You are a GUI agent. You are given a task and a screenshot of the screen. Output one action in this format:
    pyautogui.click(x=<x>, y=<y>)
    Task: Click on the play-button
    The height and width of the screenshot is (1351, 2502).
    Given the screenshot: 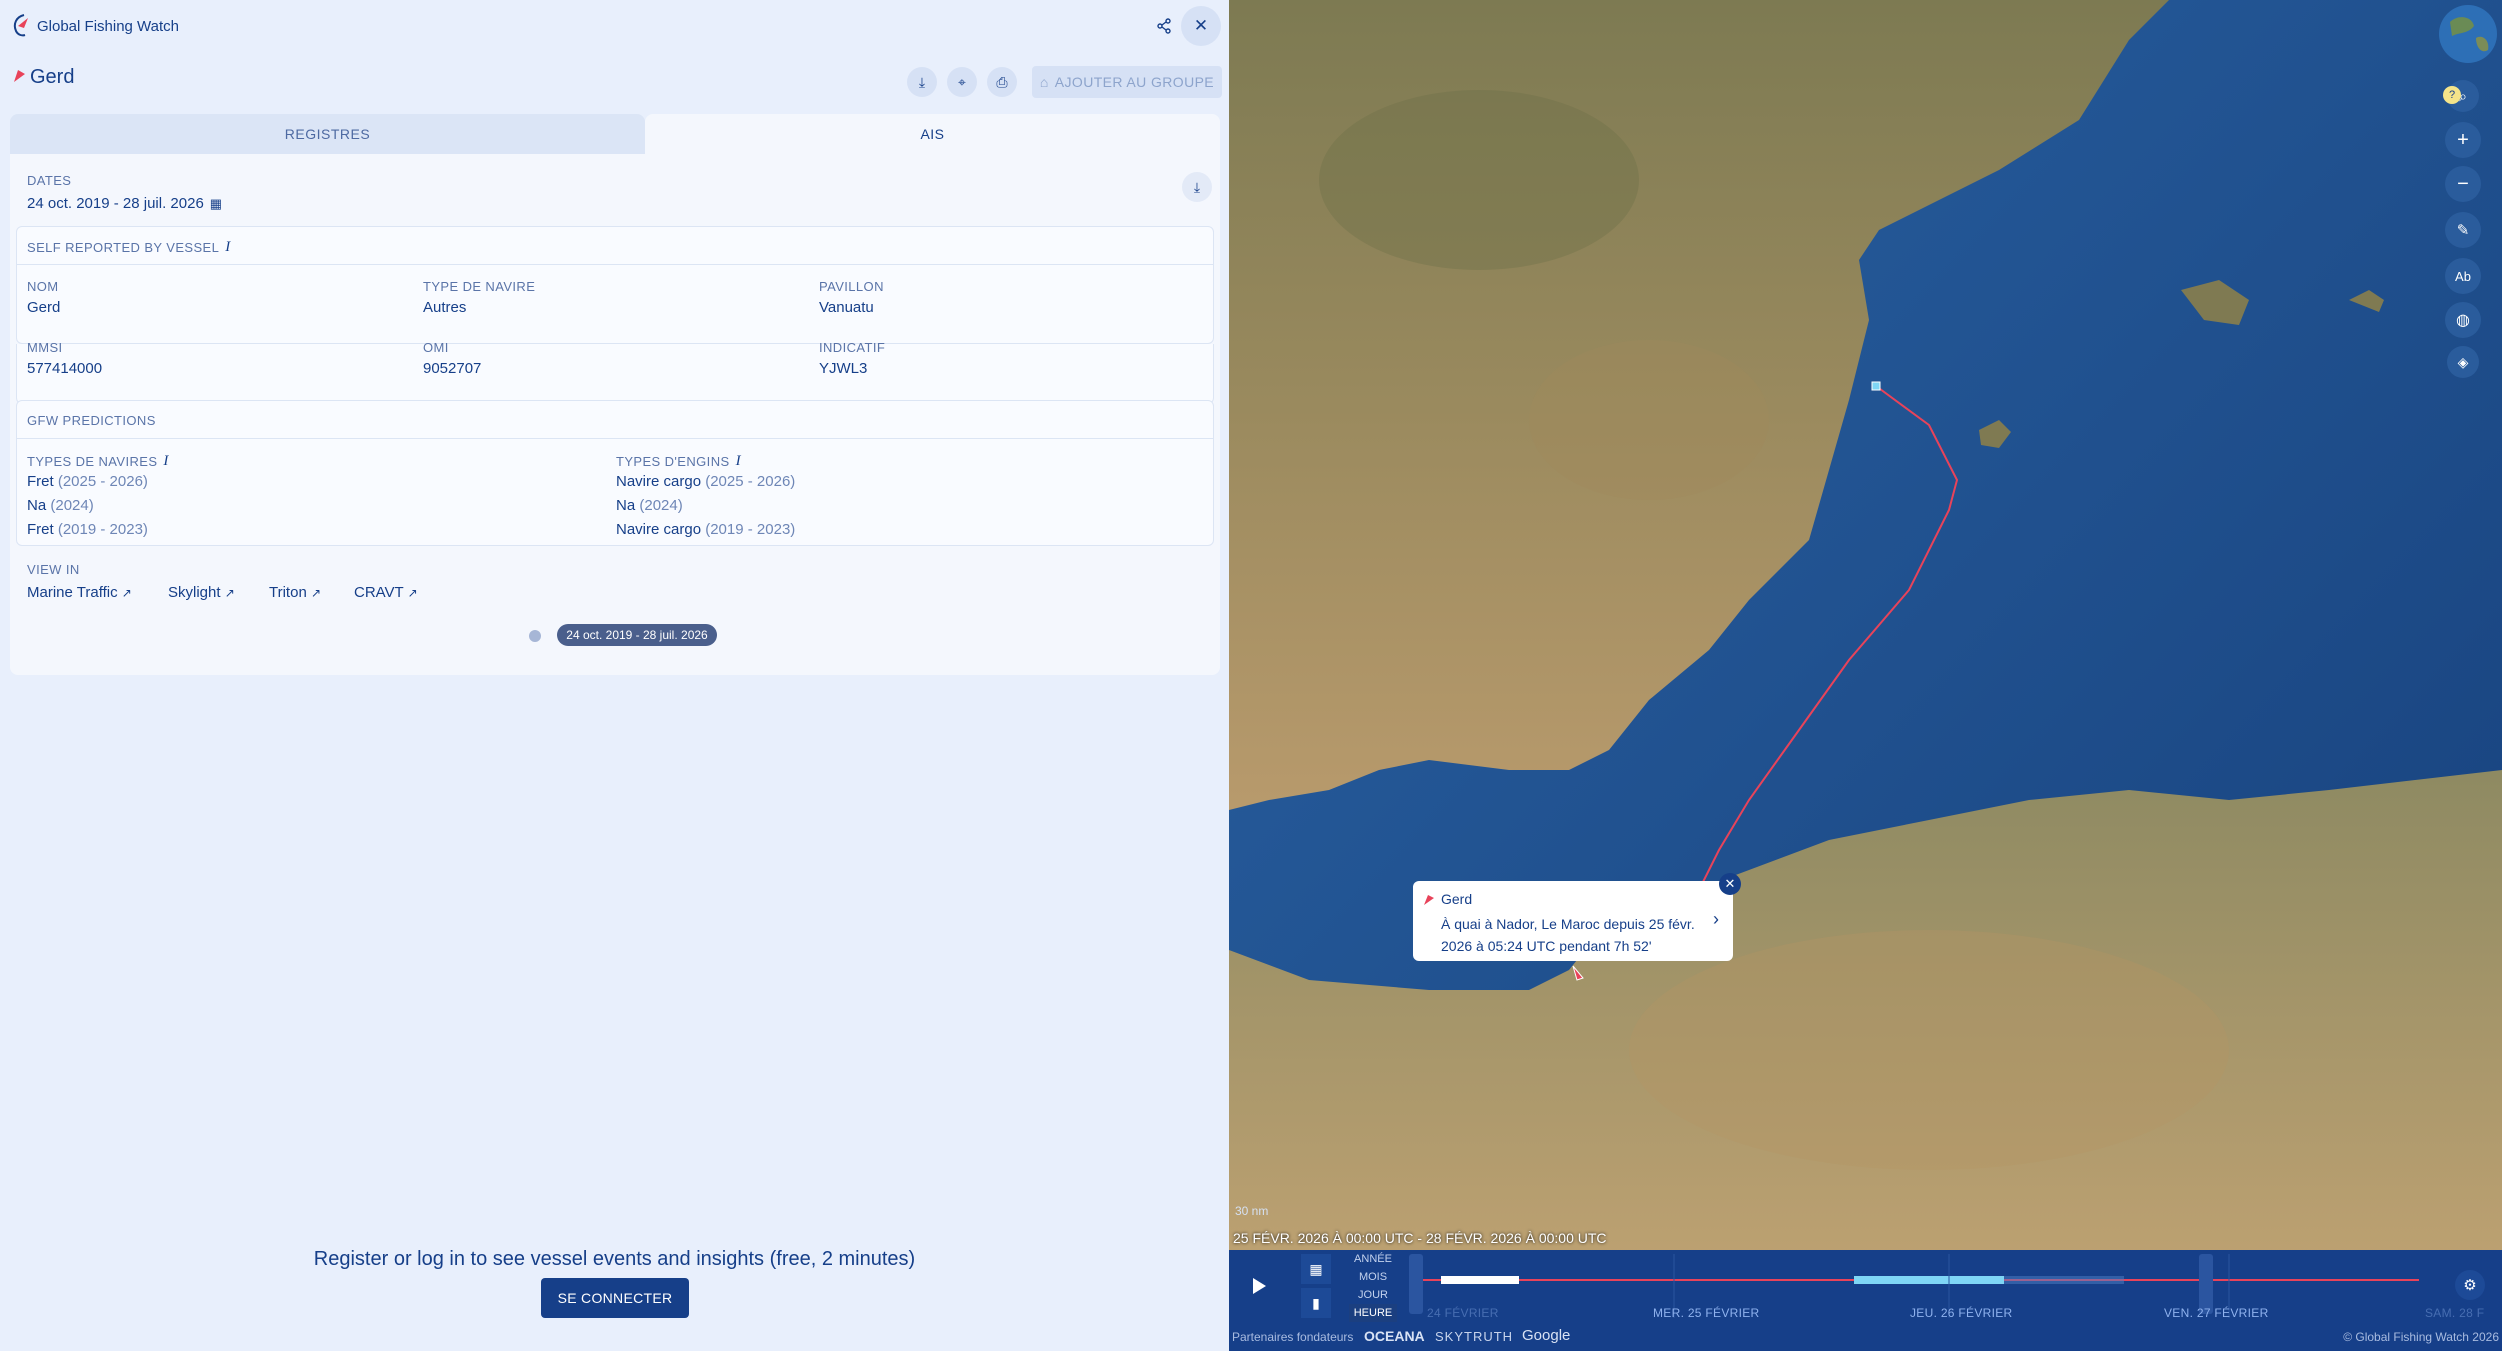 What is the action you would take?
    pyautogui.click(x=1259, y=1286)
    